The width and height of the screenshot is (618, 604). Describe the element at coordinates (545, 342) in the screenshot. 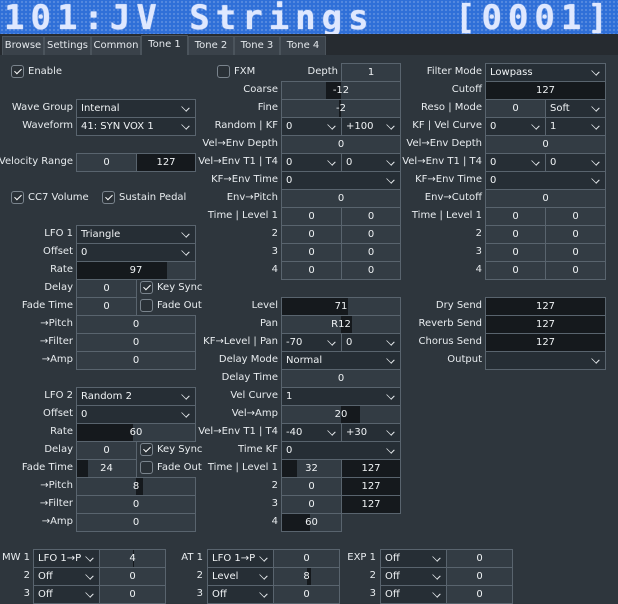

I see `output-chorus-send-field: 127` at that location.